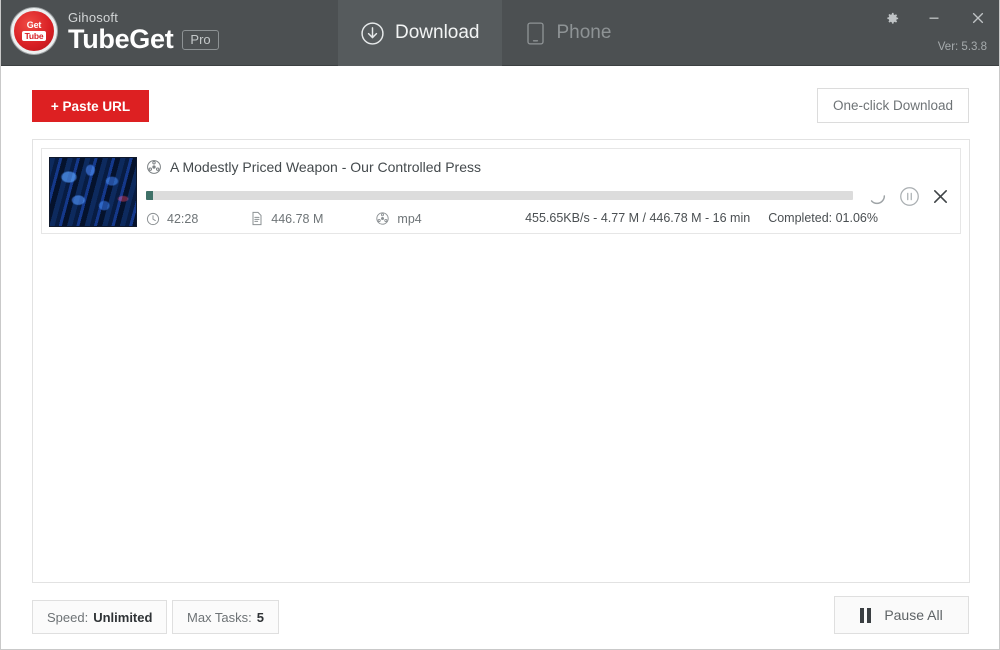  Describe the element at coordinates (297, 218) in the screenshot. I see `size-value: 446.78 M` at that location.